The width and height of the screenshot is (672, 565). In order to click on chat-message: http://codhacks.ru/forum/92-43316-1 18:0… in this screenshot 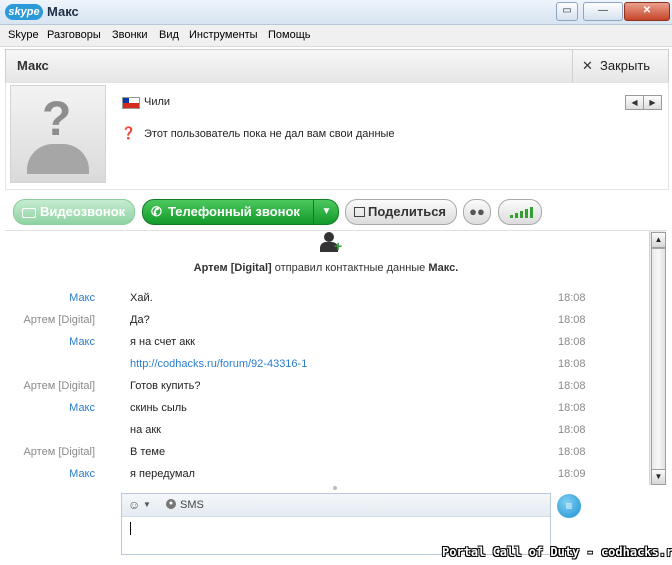, I will do `click(326, 365)`.